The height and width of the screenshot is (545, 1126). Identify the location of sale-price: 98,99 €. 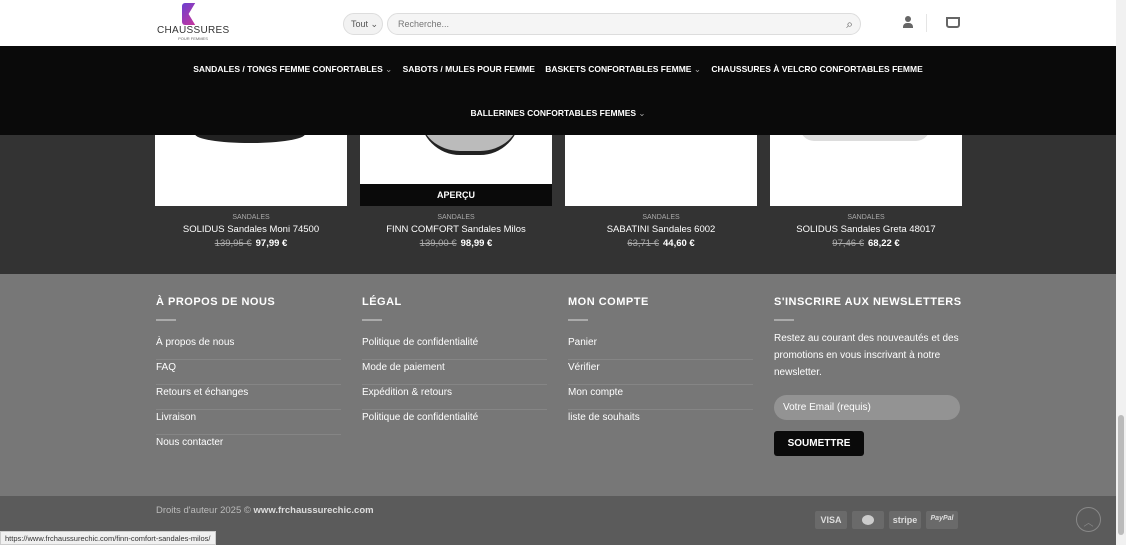
(476, 243).